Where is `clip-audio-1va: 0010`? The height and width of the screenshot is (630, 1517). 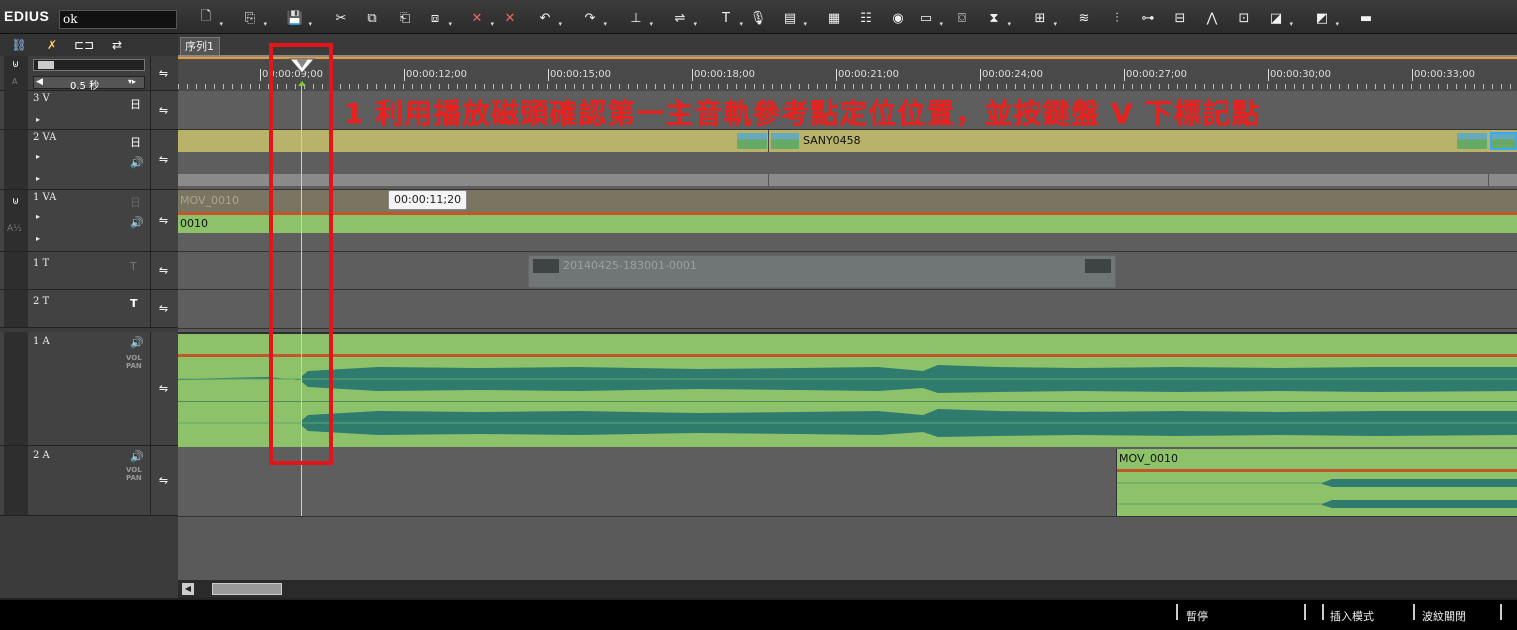
clip-audio-1va: 0010 is located at coordinates (847, 224).